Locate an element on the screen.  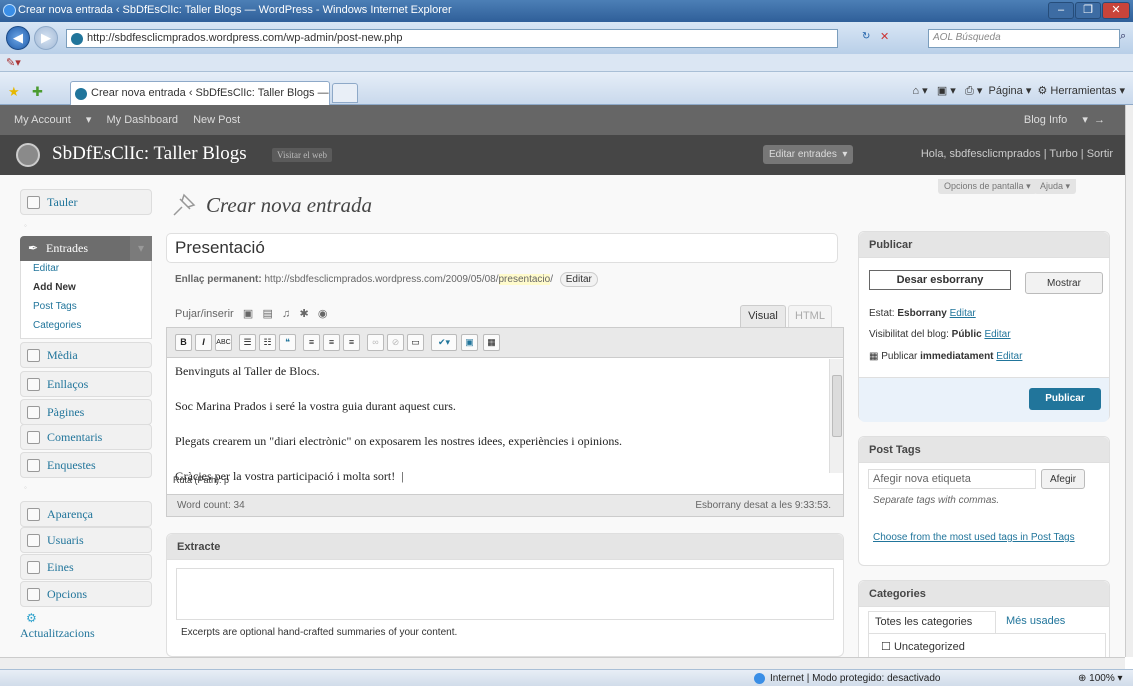
back-button: ◀ is located at coordinates (18, 38).